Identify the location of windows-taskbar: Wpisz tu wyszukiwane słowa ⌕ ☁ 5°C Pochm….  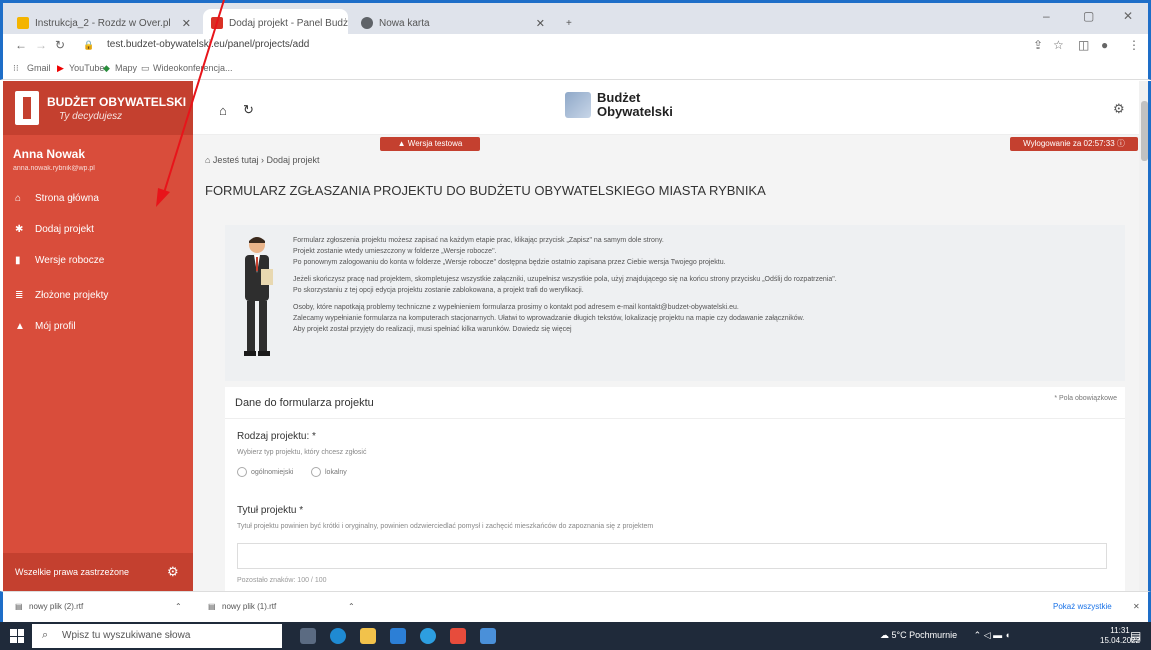
(575, 636).